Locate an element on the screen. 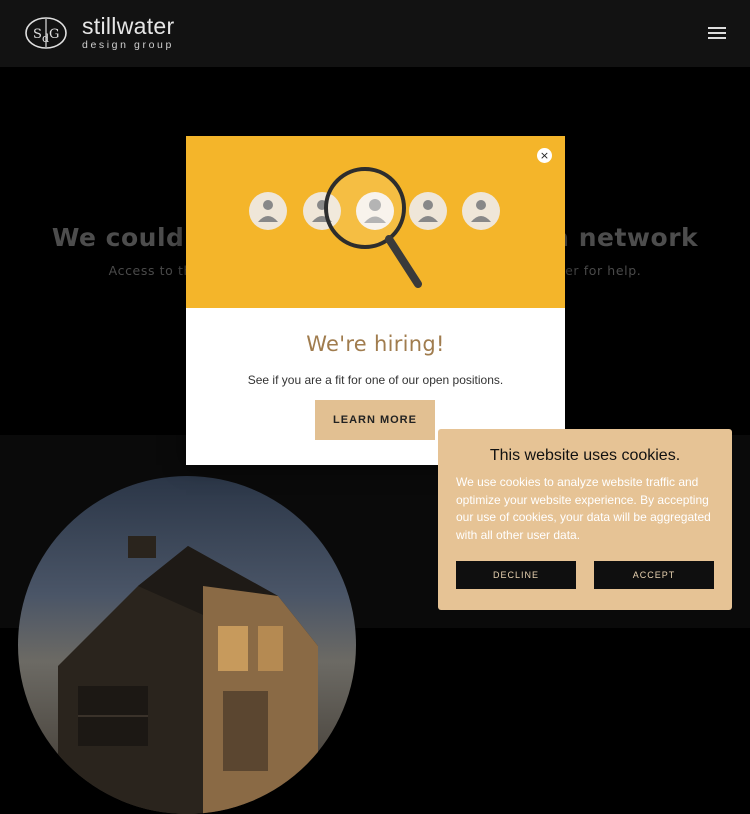 The image size is (750, 814). close-icon: × is located at coordinates (544, 155).